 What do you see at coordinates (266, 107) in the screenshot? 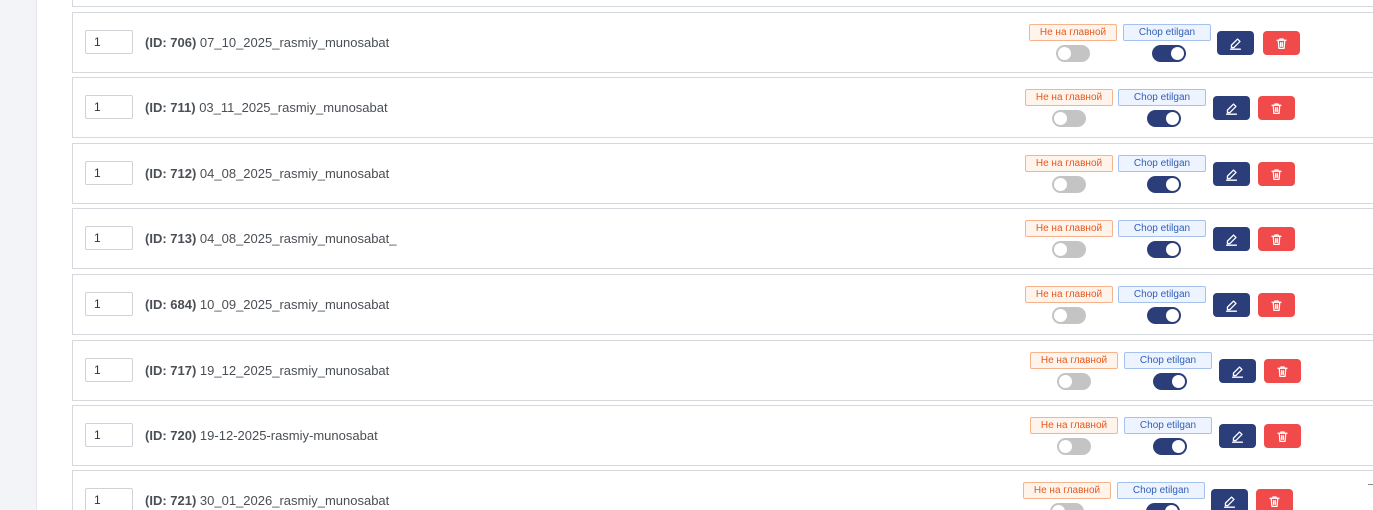
I see `item-title: (ID: 711) 03_11_2025_rasmiy_munosabat` at bounding box center [266, 107].